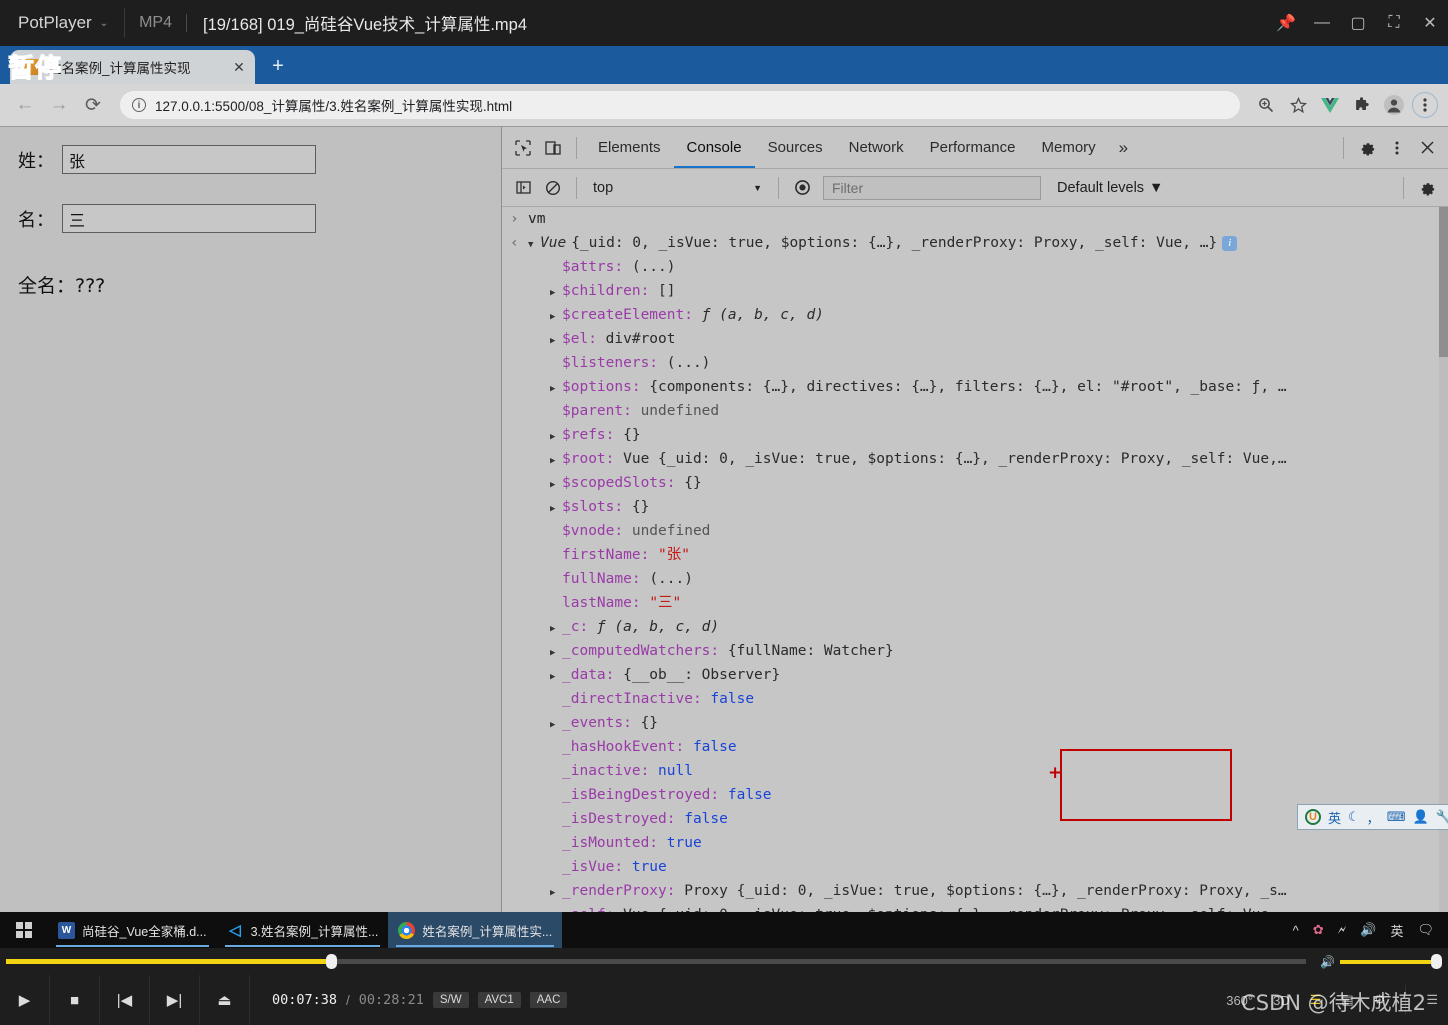  I want to click on tab-memory: Memory, so click(1069, 147).